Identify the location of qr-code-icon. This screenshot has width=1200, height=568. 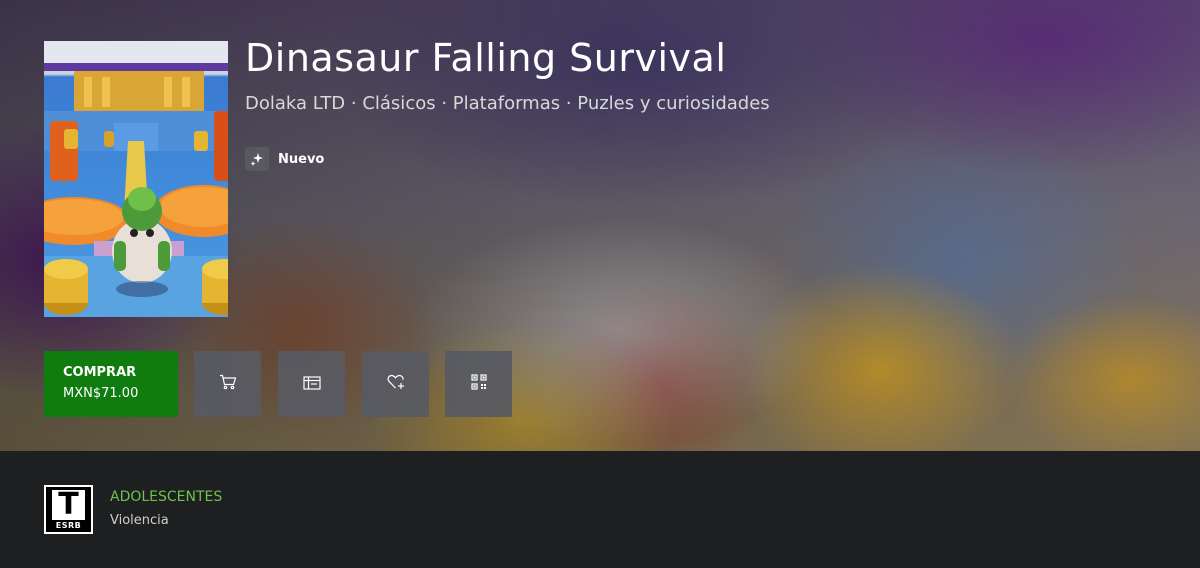
(478, 384).